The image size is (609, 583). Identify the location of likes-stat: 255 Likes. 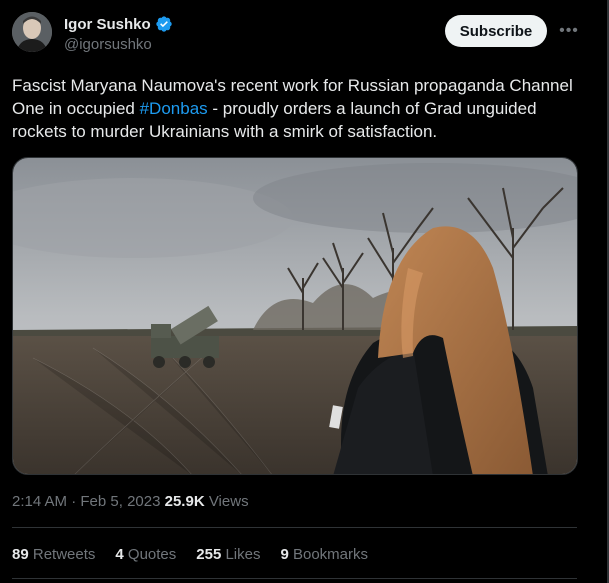
(228, 554).